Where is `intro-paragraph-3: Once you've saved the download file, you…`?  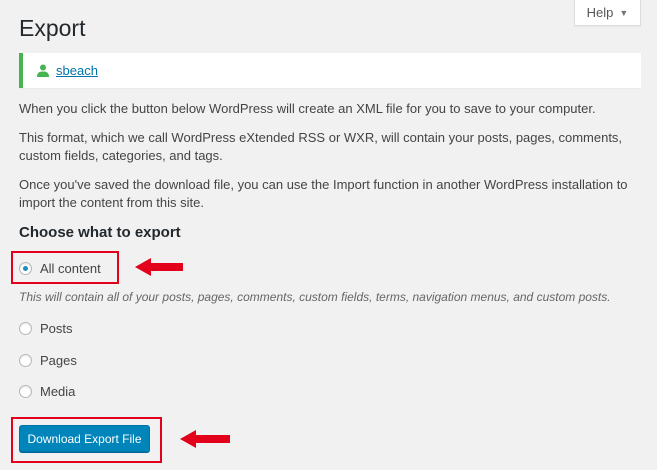 intro-paragraph-3: Once you've saved the download file, you… is located at coordinates (323, 193).